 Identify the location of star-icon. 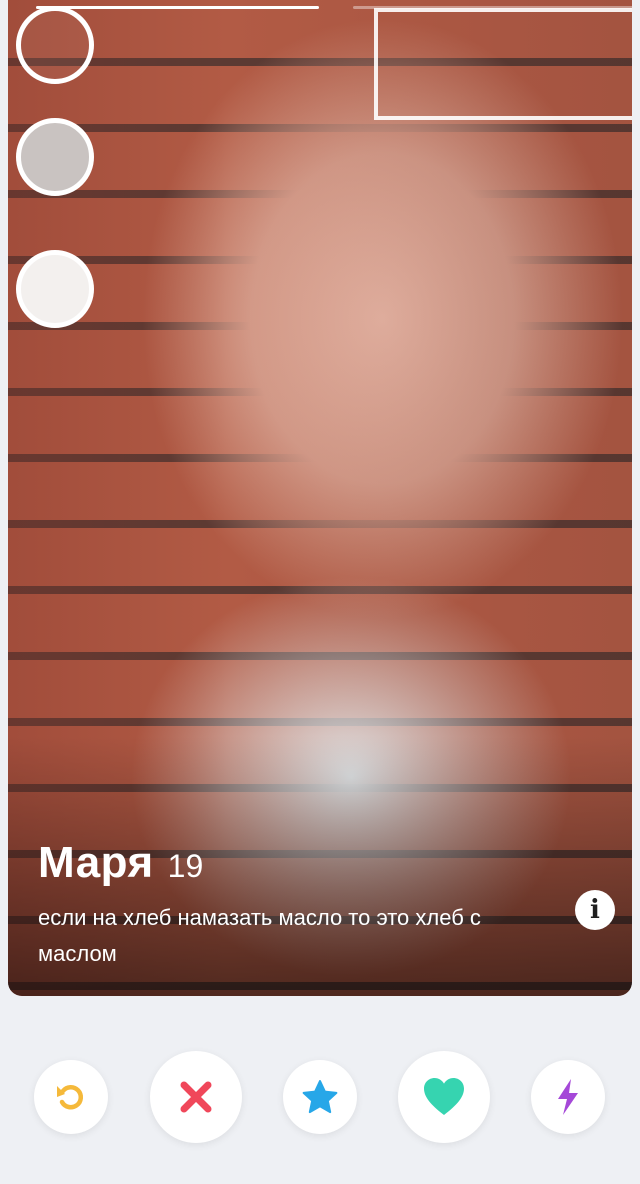
(320, 1097).